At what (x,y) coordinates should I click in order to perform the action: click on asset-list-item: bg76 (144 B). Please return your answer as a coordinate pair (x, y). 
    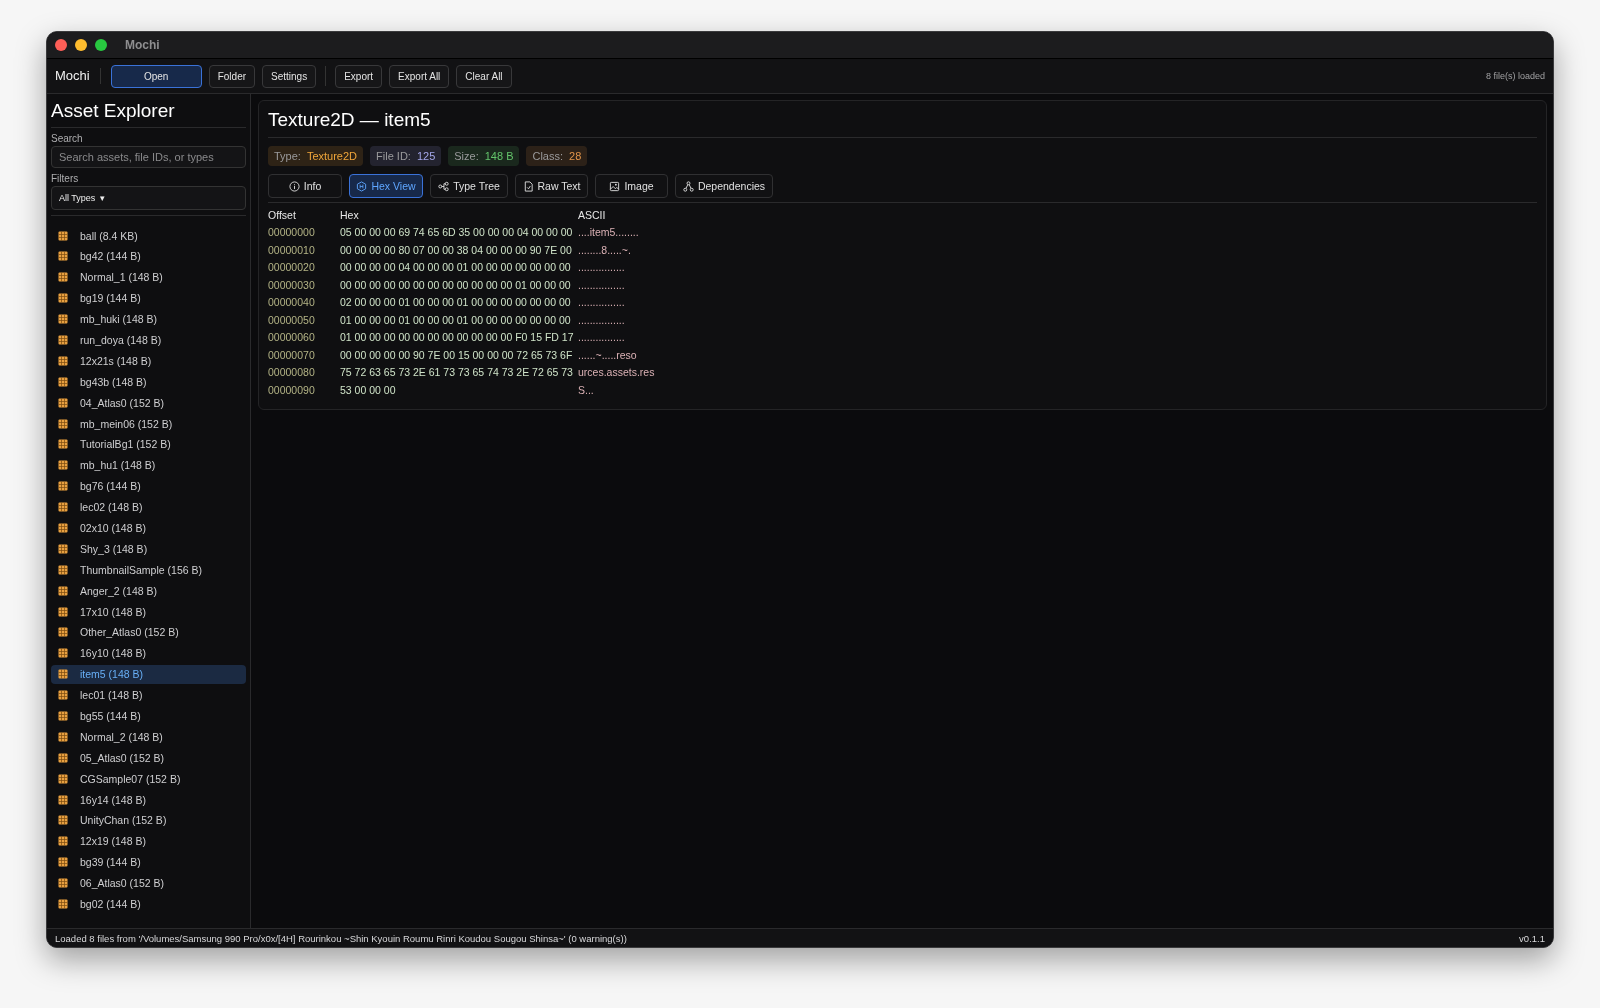
    Looking at the image, I should click on (148, 486).